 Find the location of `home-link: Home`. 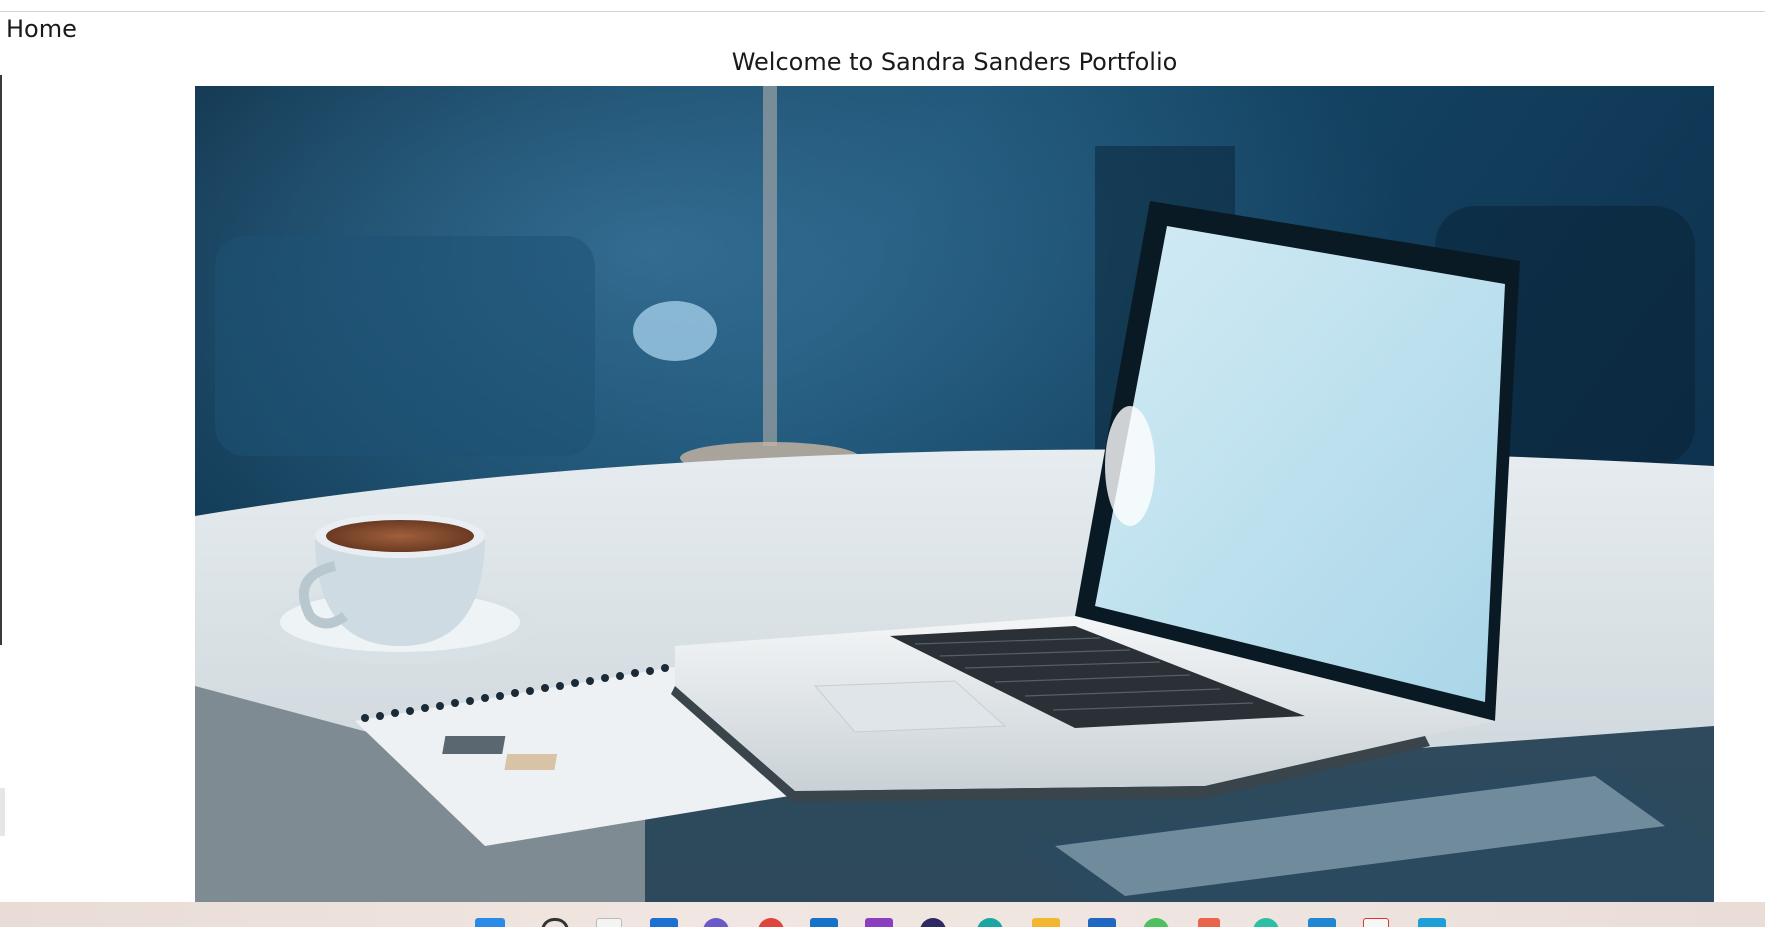

home-link: Home is located at coordinates (41, 29).